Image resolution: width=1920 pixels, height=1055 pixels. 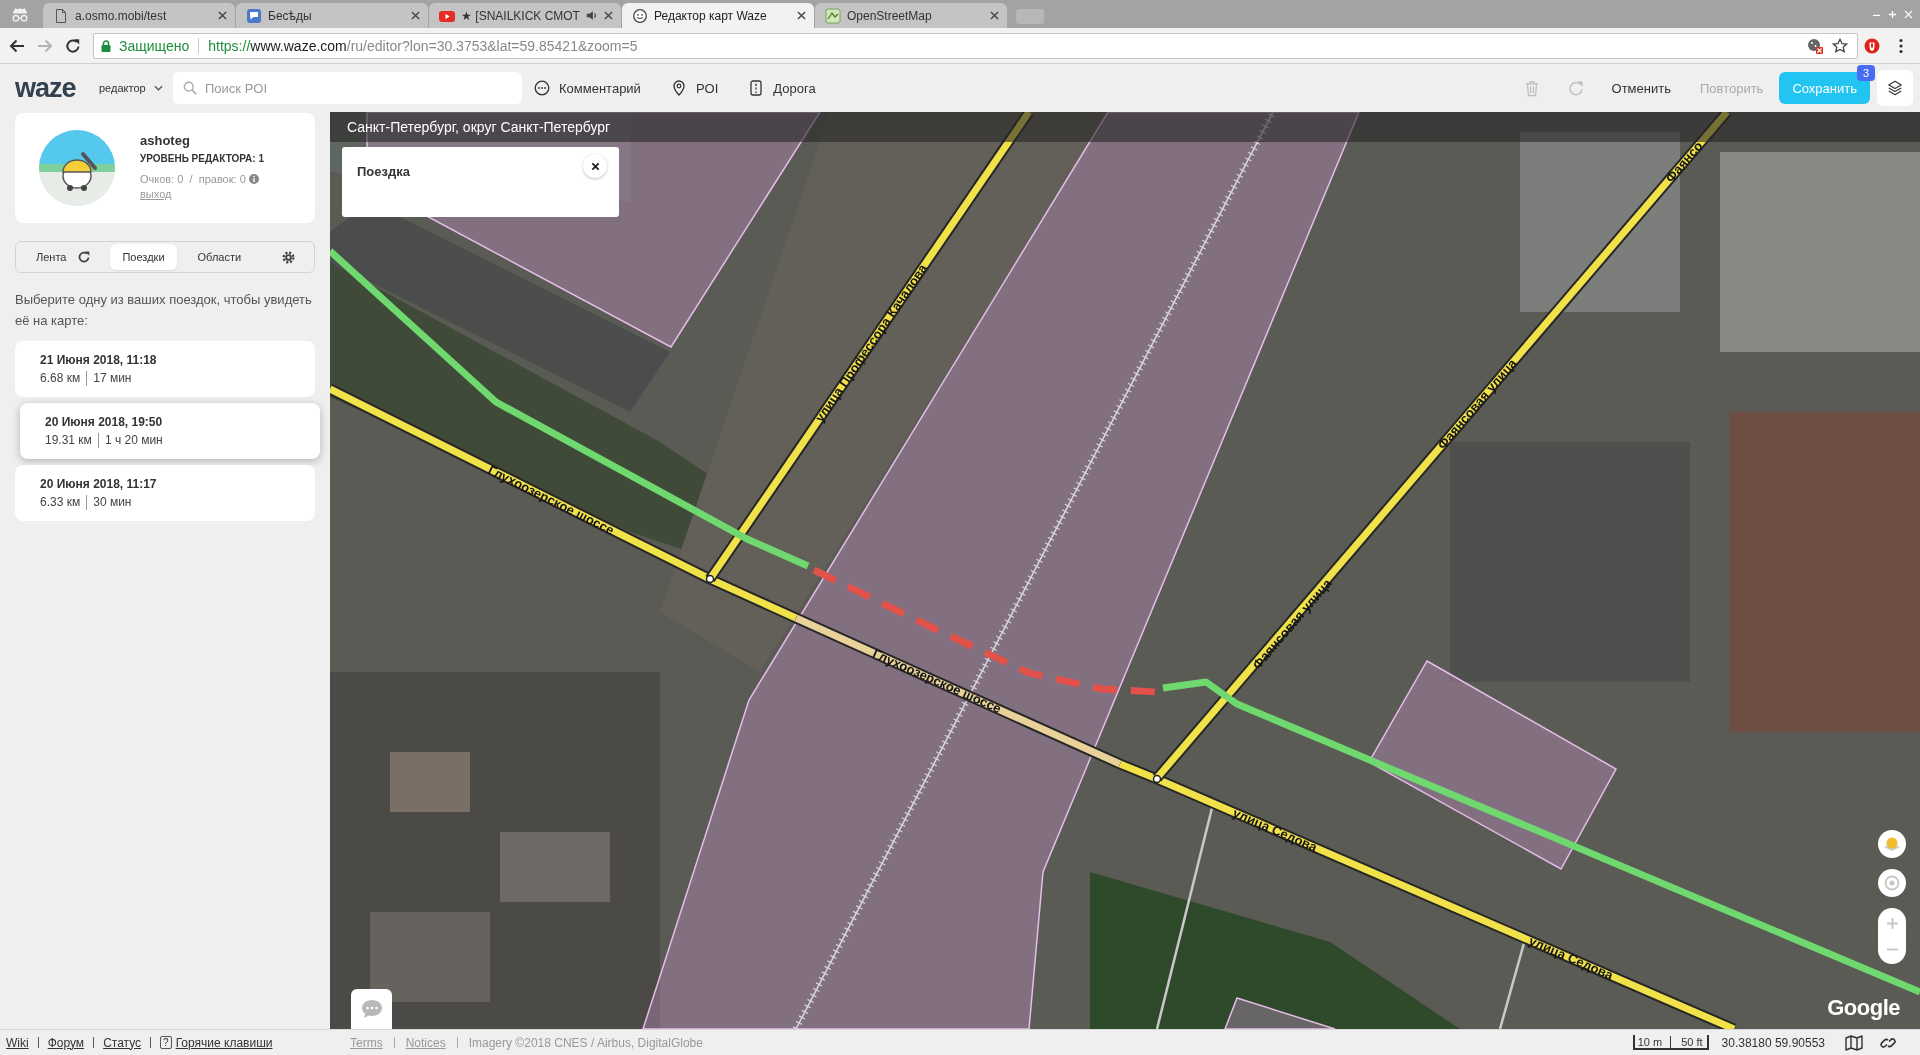 What do you see at coordinates (1892, 883) in the screenshot?
I see `crosshair-icon` at bounding box center [1892, 883].